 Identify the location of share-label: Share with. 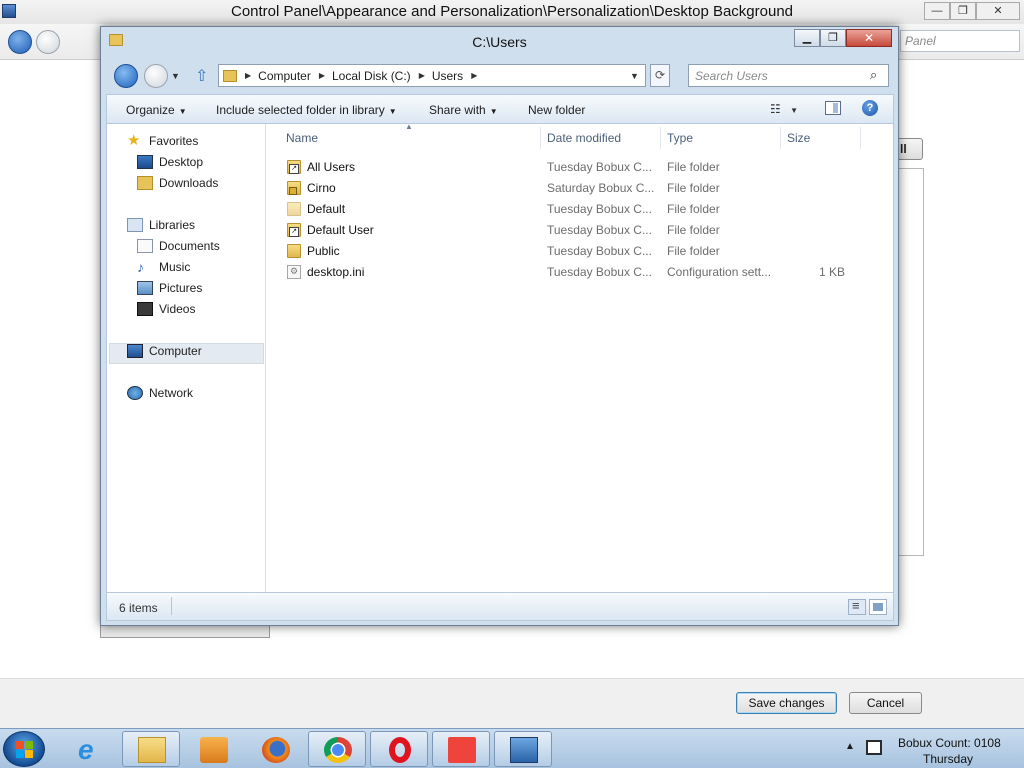
(457, 110).